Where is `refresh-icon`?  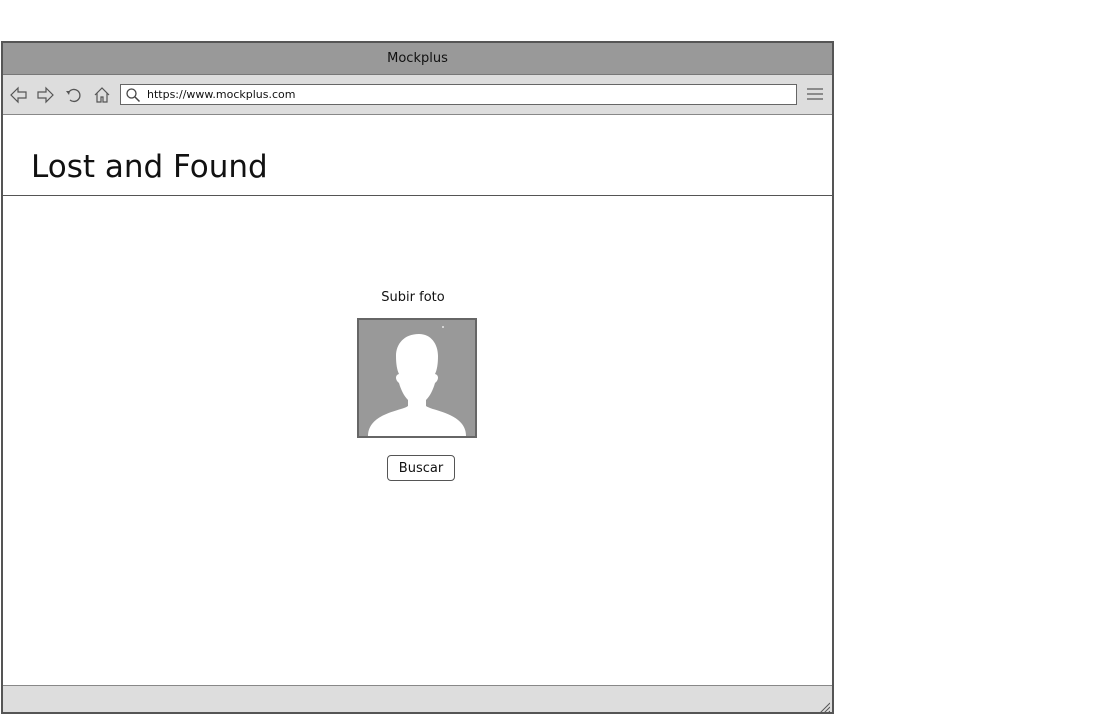
refresh-icon is located at coordinates (74, 95).